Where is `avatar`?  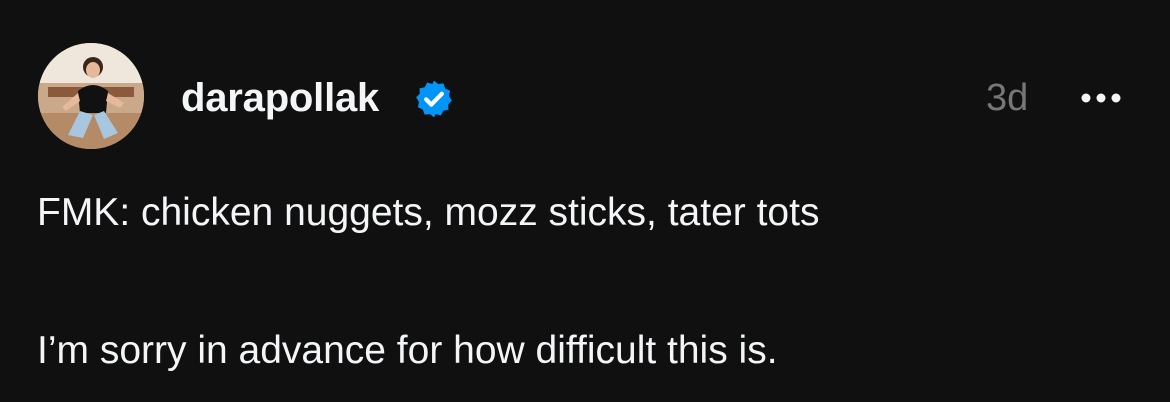
avatar is located at coordinates (91, 96).